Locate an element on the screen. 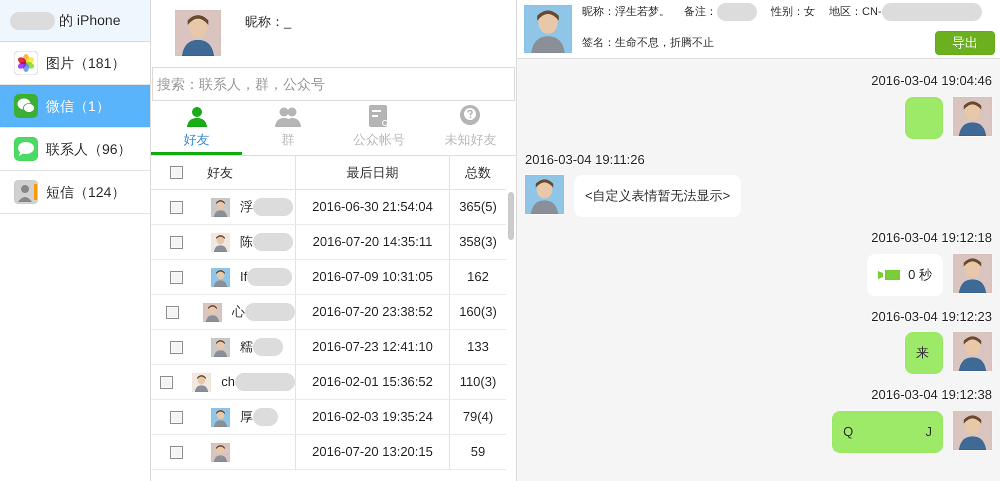 Image resolution: width=1000 pixels, height=481 pixels. total-cell-text: 358(3) is located at coordinates (478, 242).